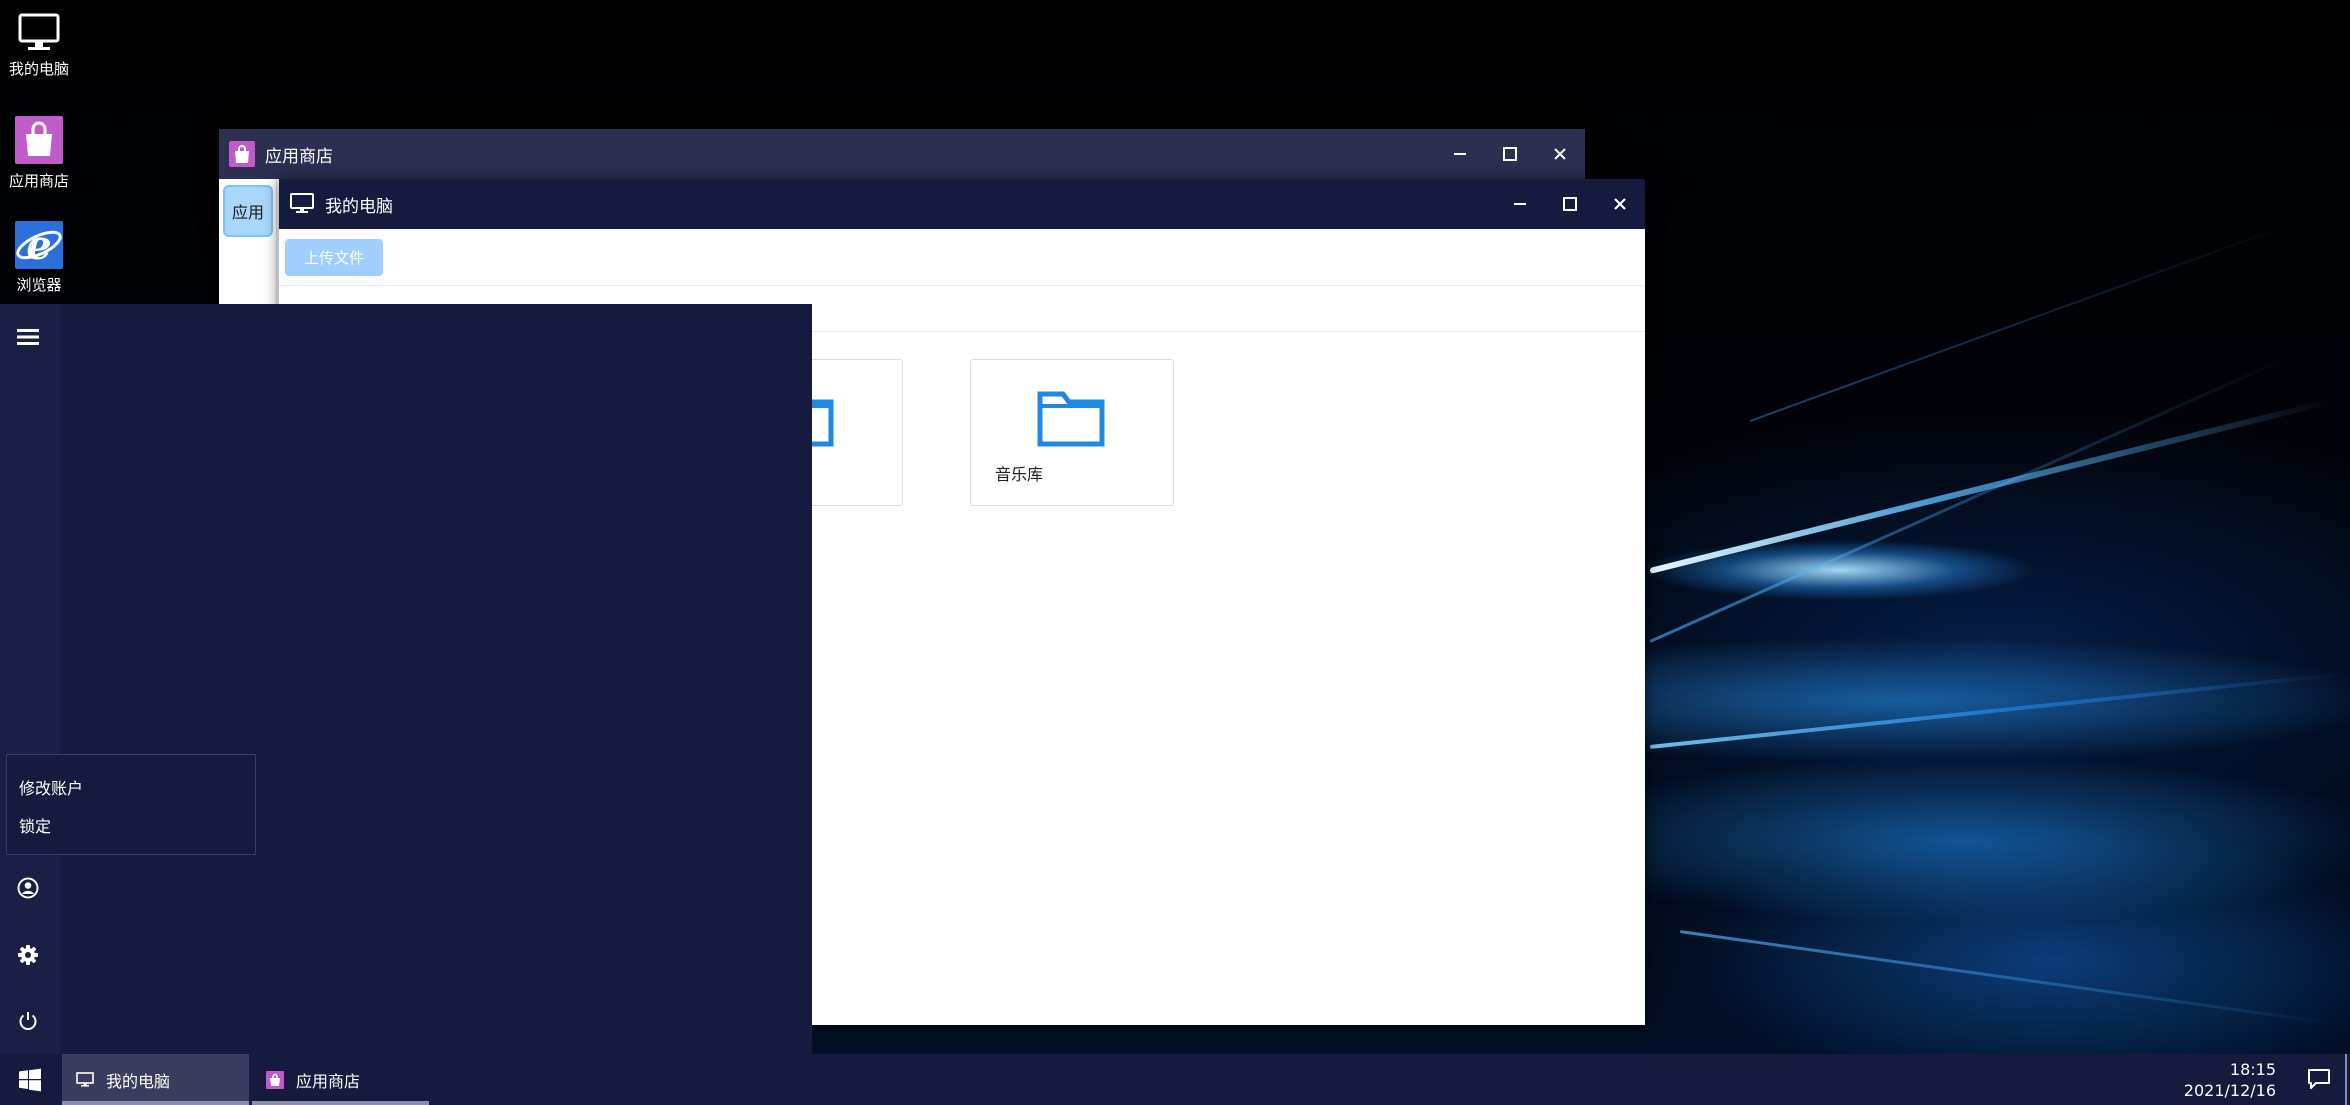 The width and height of the screenshot is (2350, 1105). I want to click on taskbar-app-app-store: 应用商店, so click(340, 1079).